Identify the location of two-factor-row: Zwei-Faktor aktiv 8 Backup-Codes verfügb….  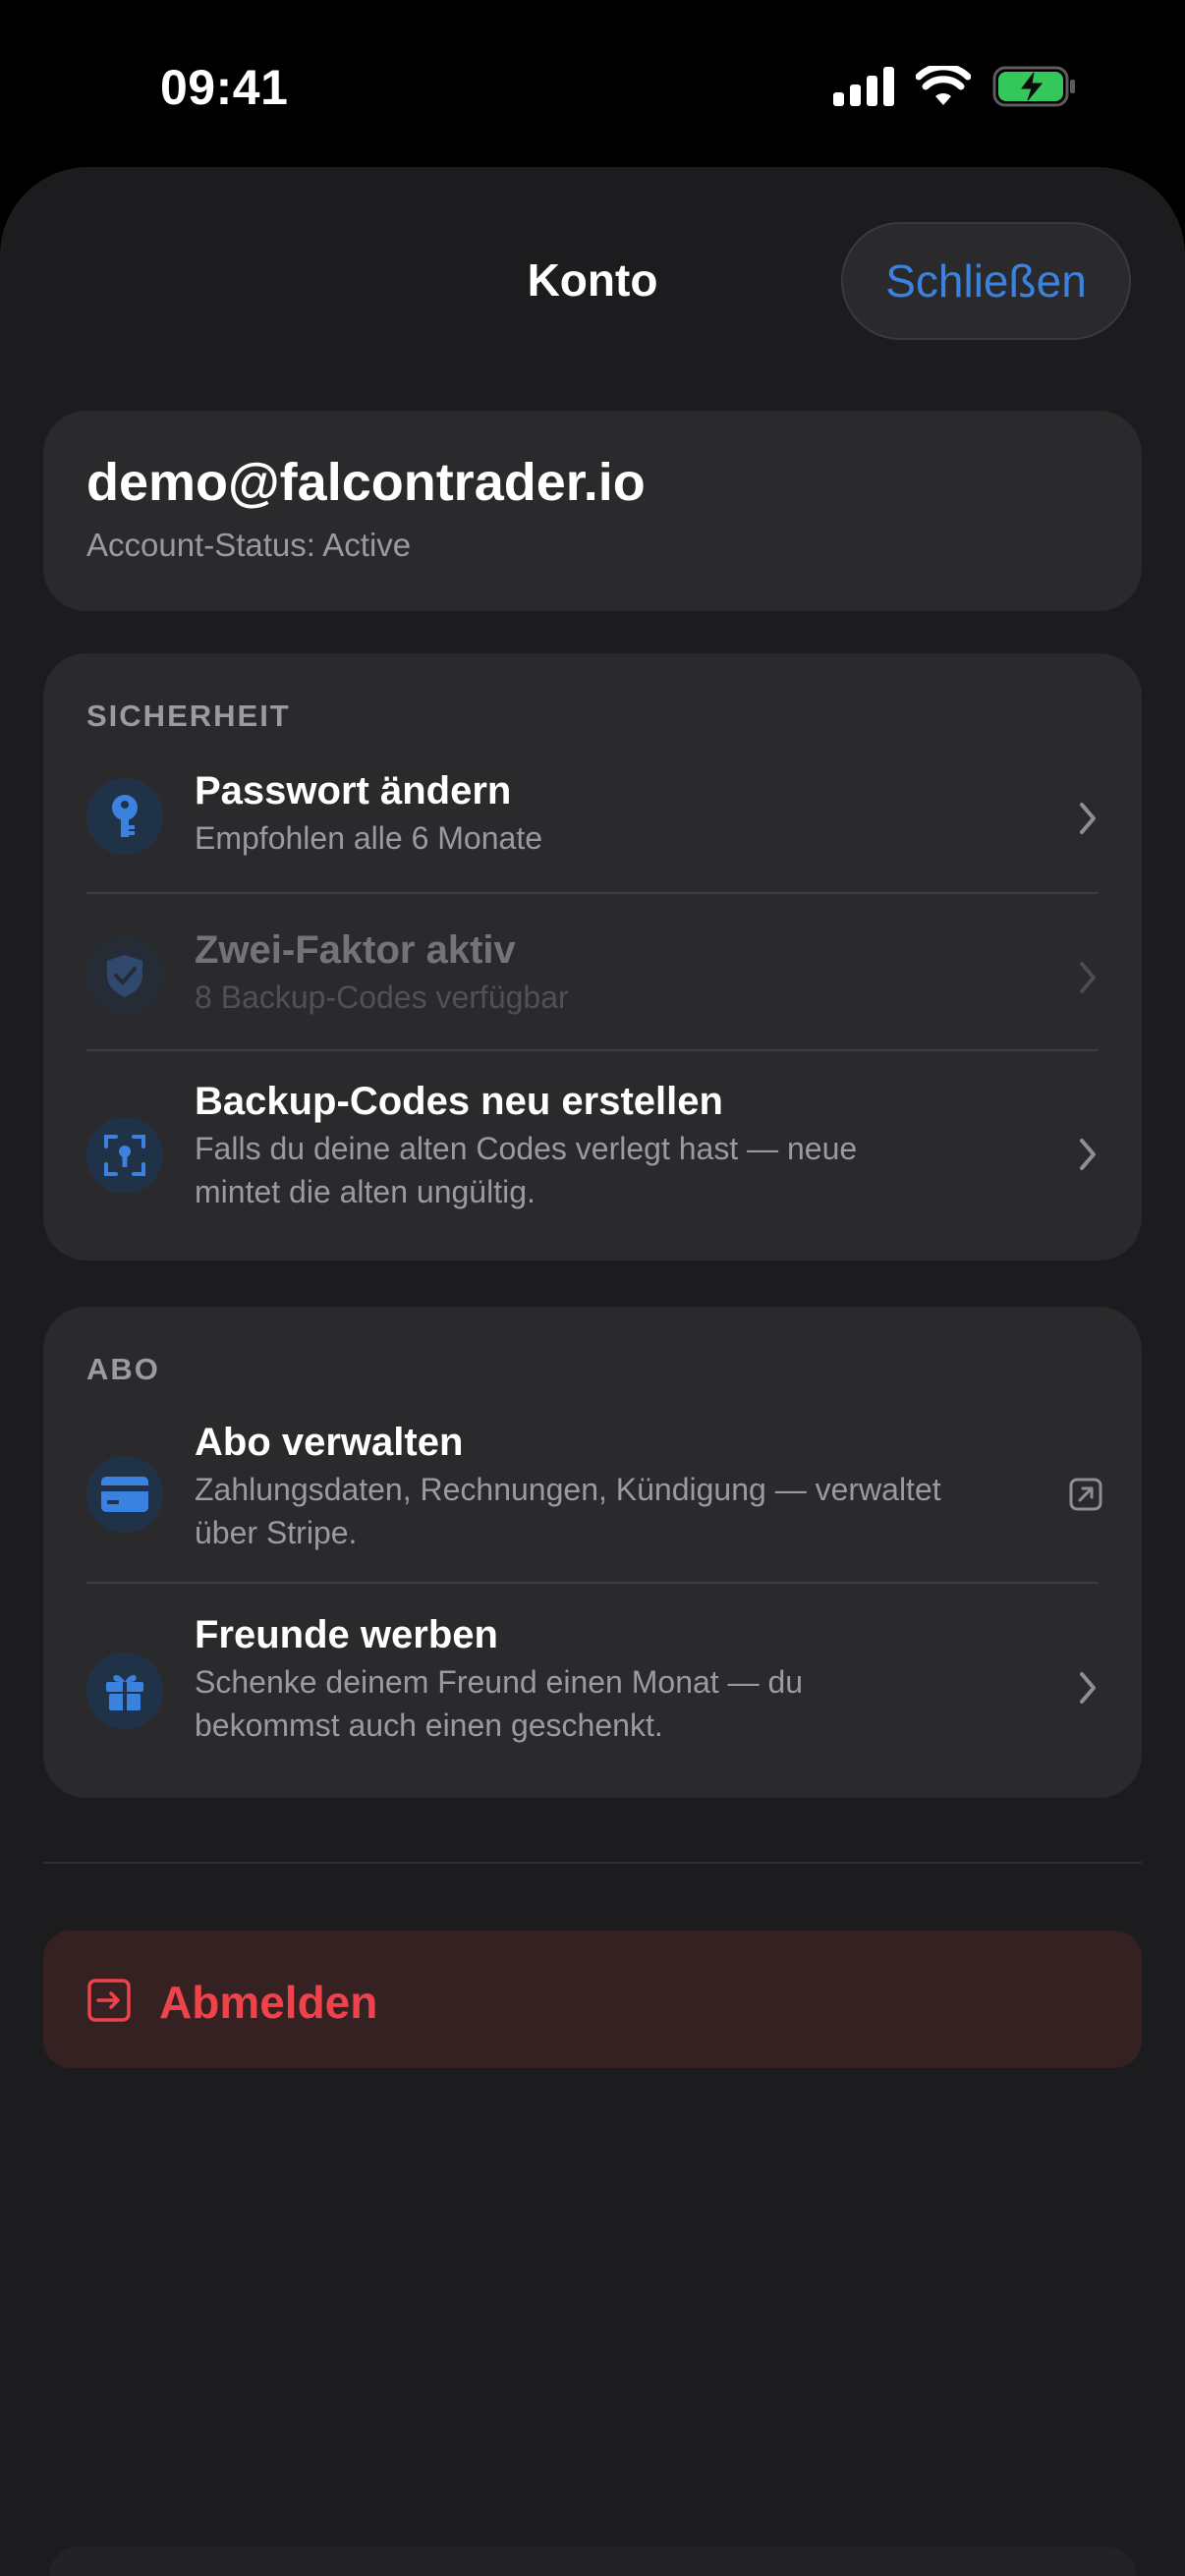
(592, 979).